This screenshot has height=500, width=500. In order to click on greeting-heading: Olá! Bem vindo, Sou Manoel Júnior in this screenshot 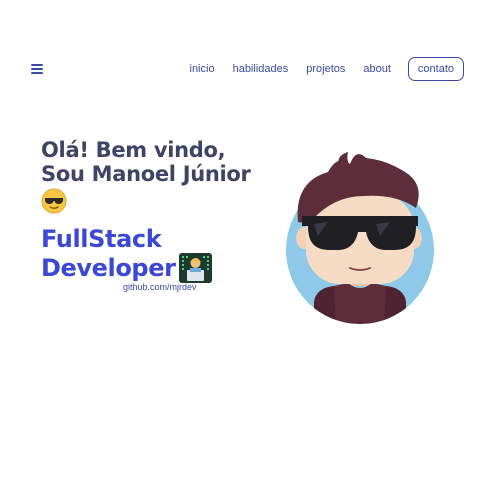, I will do `click(161, 162)`.